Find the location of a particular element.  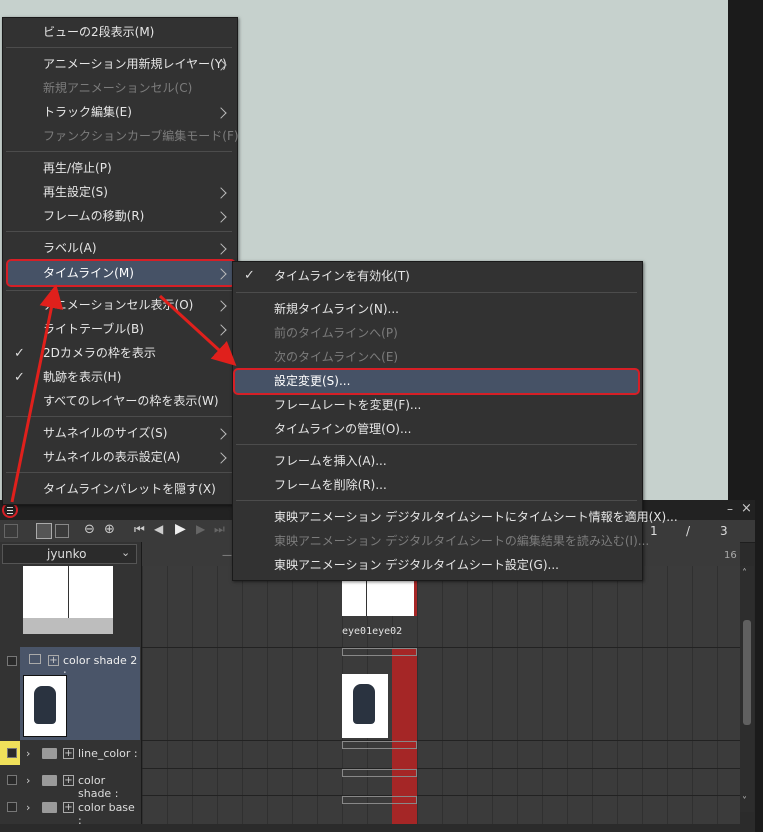

annotation-arrows is located at coordinates (123, 393).